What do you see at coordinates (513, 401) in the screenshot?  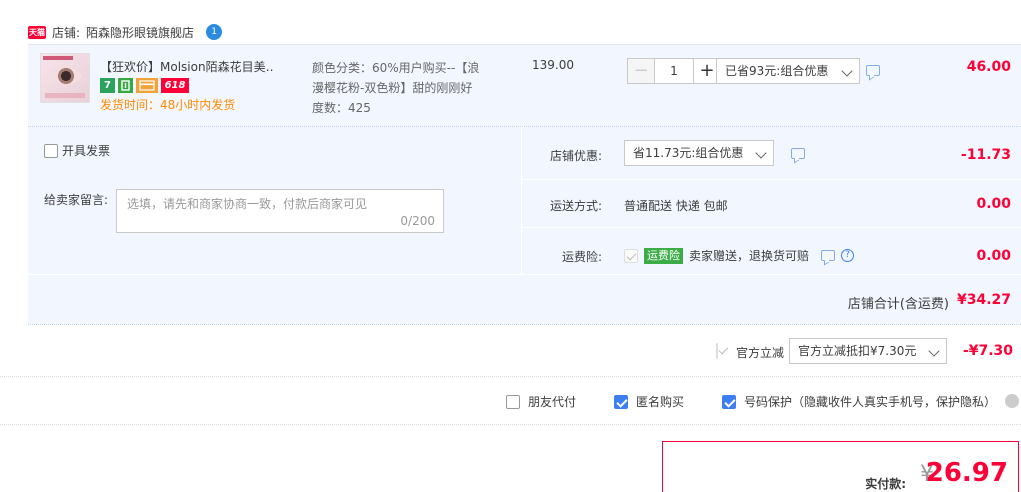 I see `friend-pay-checkbox` at bounding box center [513, 401].